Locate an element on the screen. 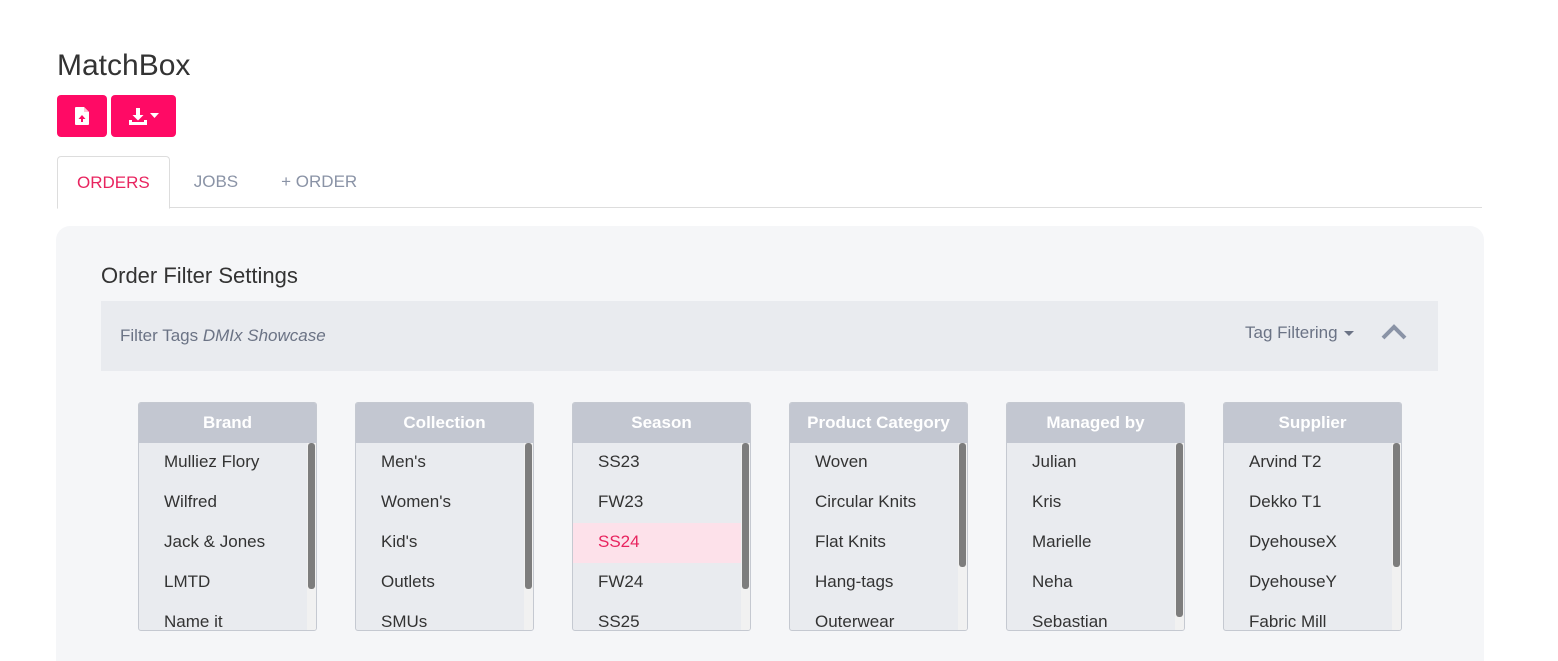  list-item: Julian is located at coordinates (1095, 463).